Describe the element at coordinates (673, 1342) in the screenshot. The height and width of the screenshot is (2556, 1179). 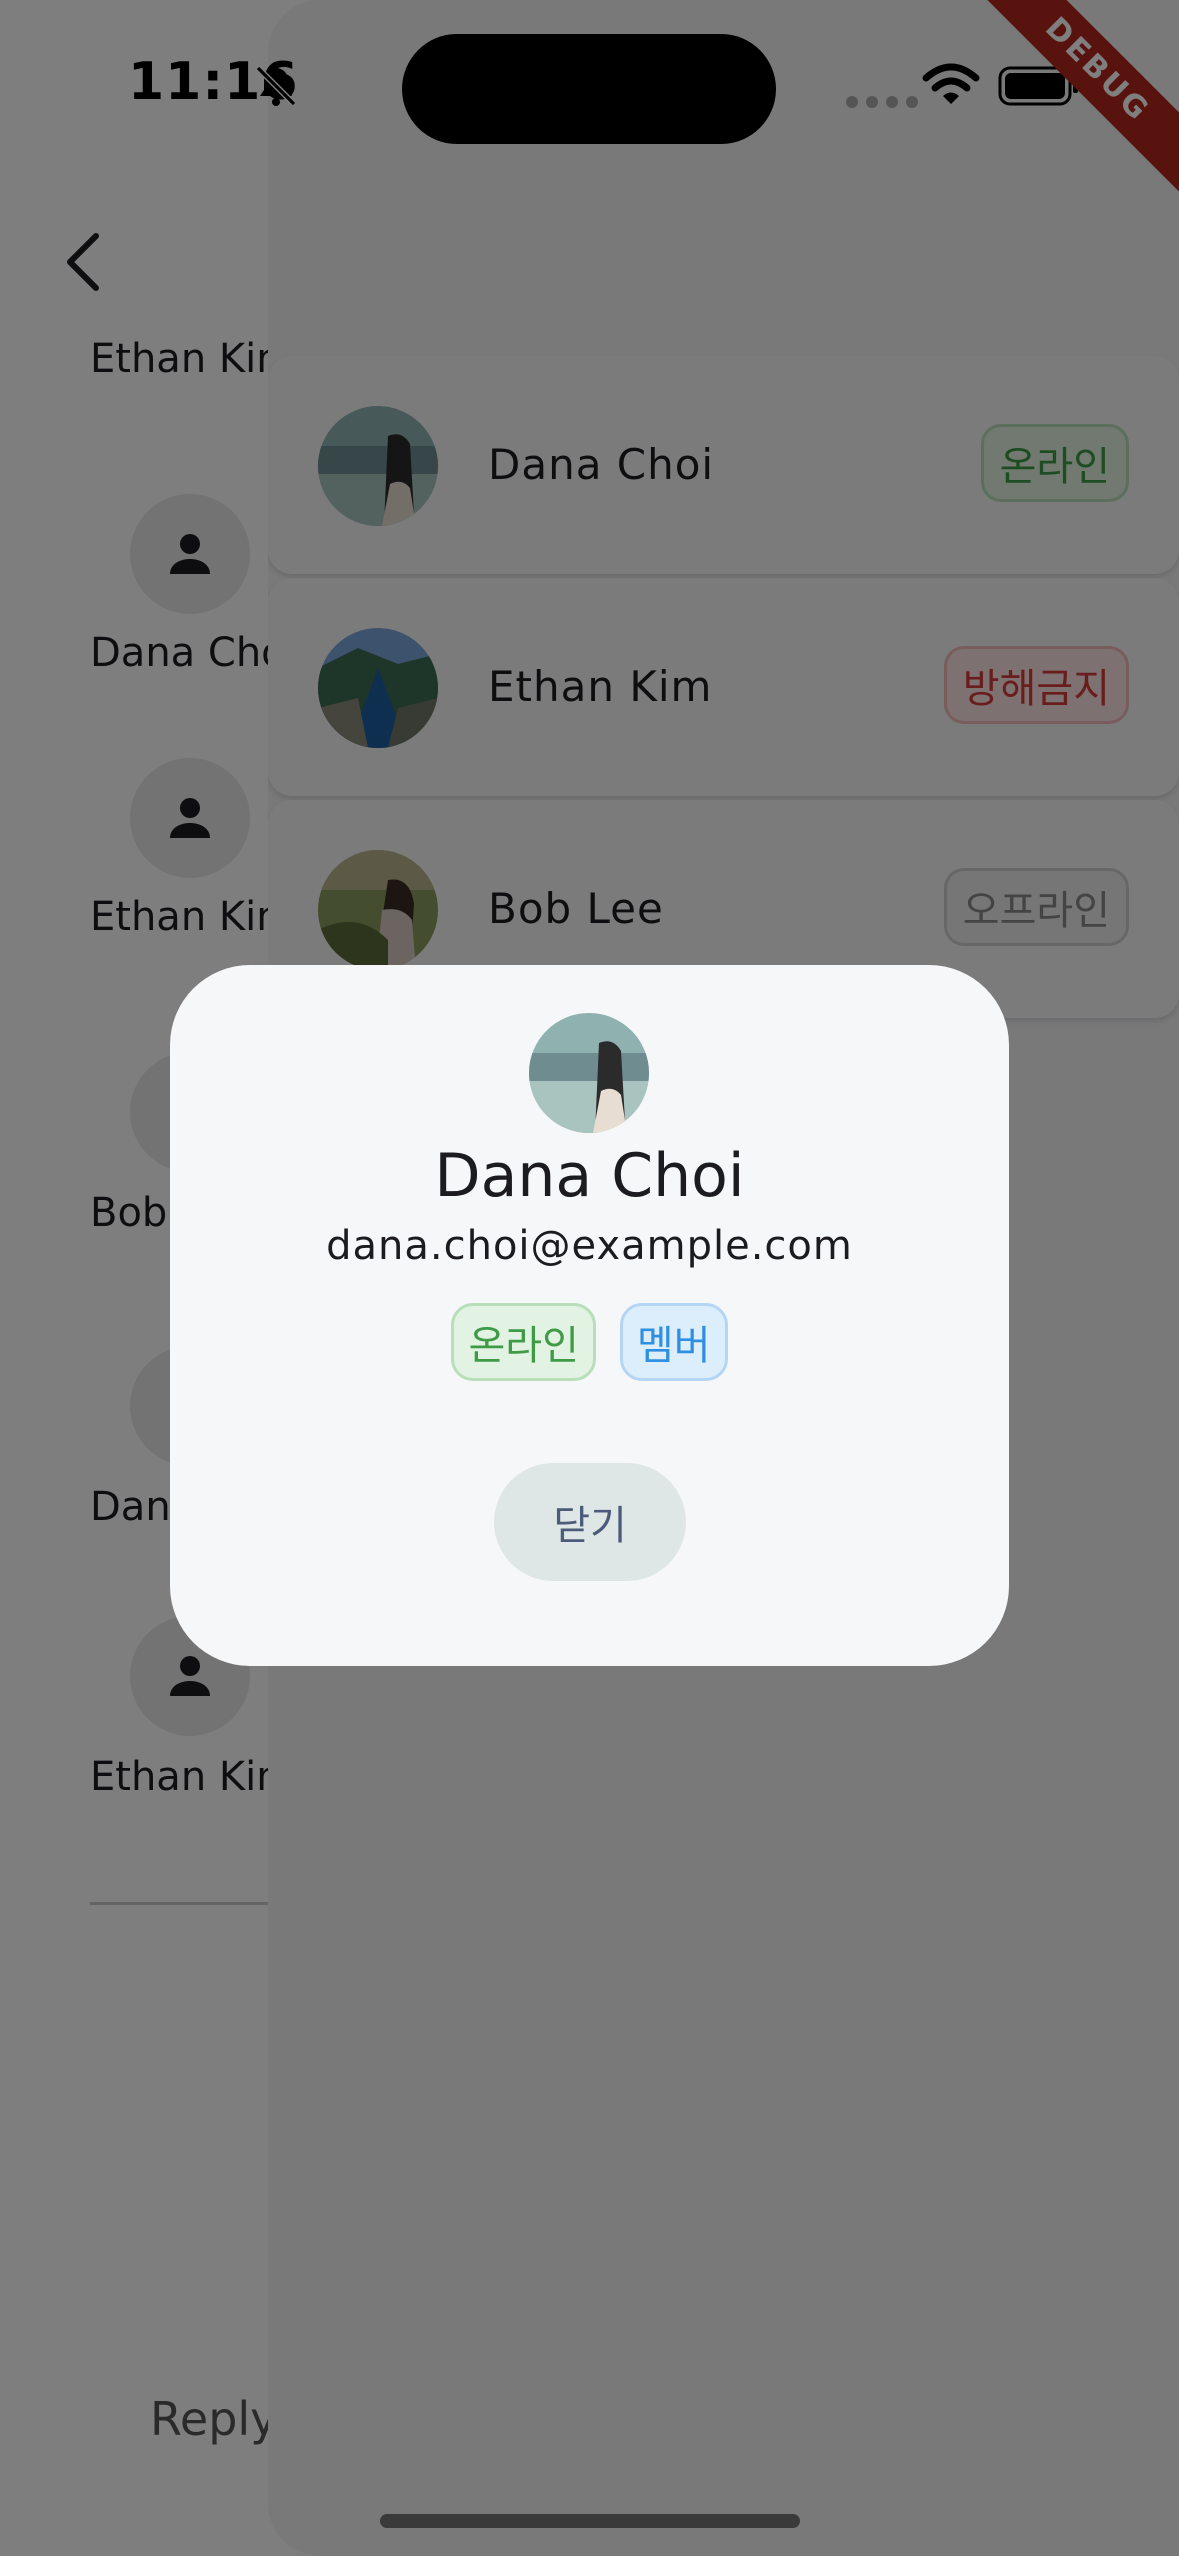
I see `role-badge: 멤버` at that location.